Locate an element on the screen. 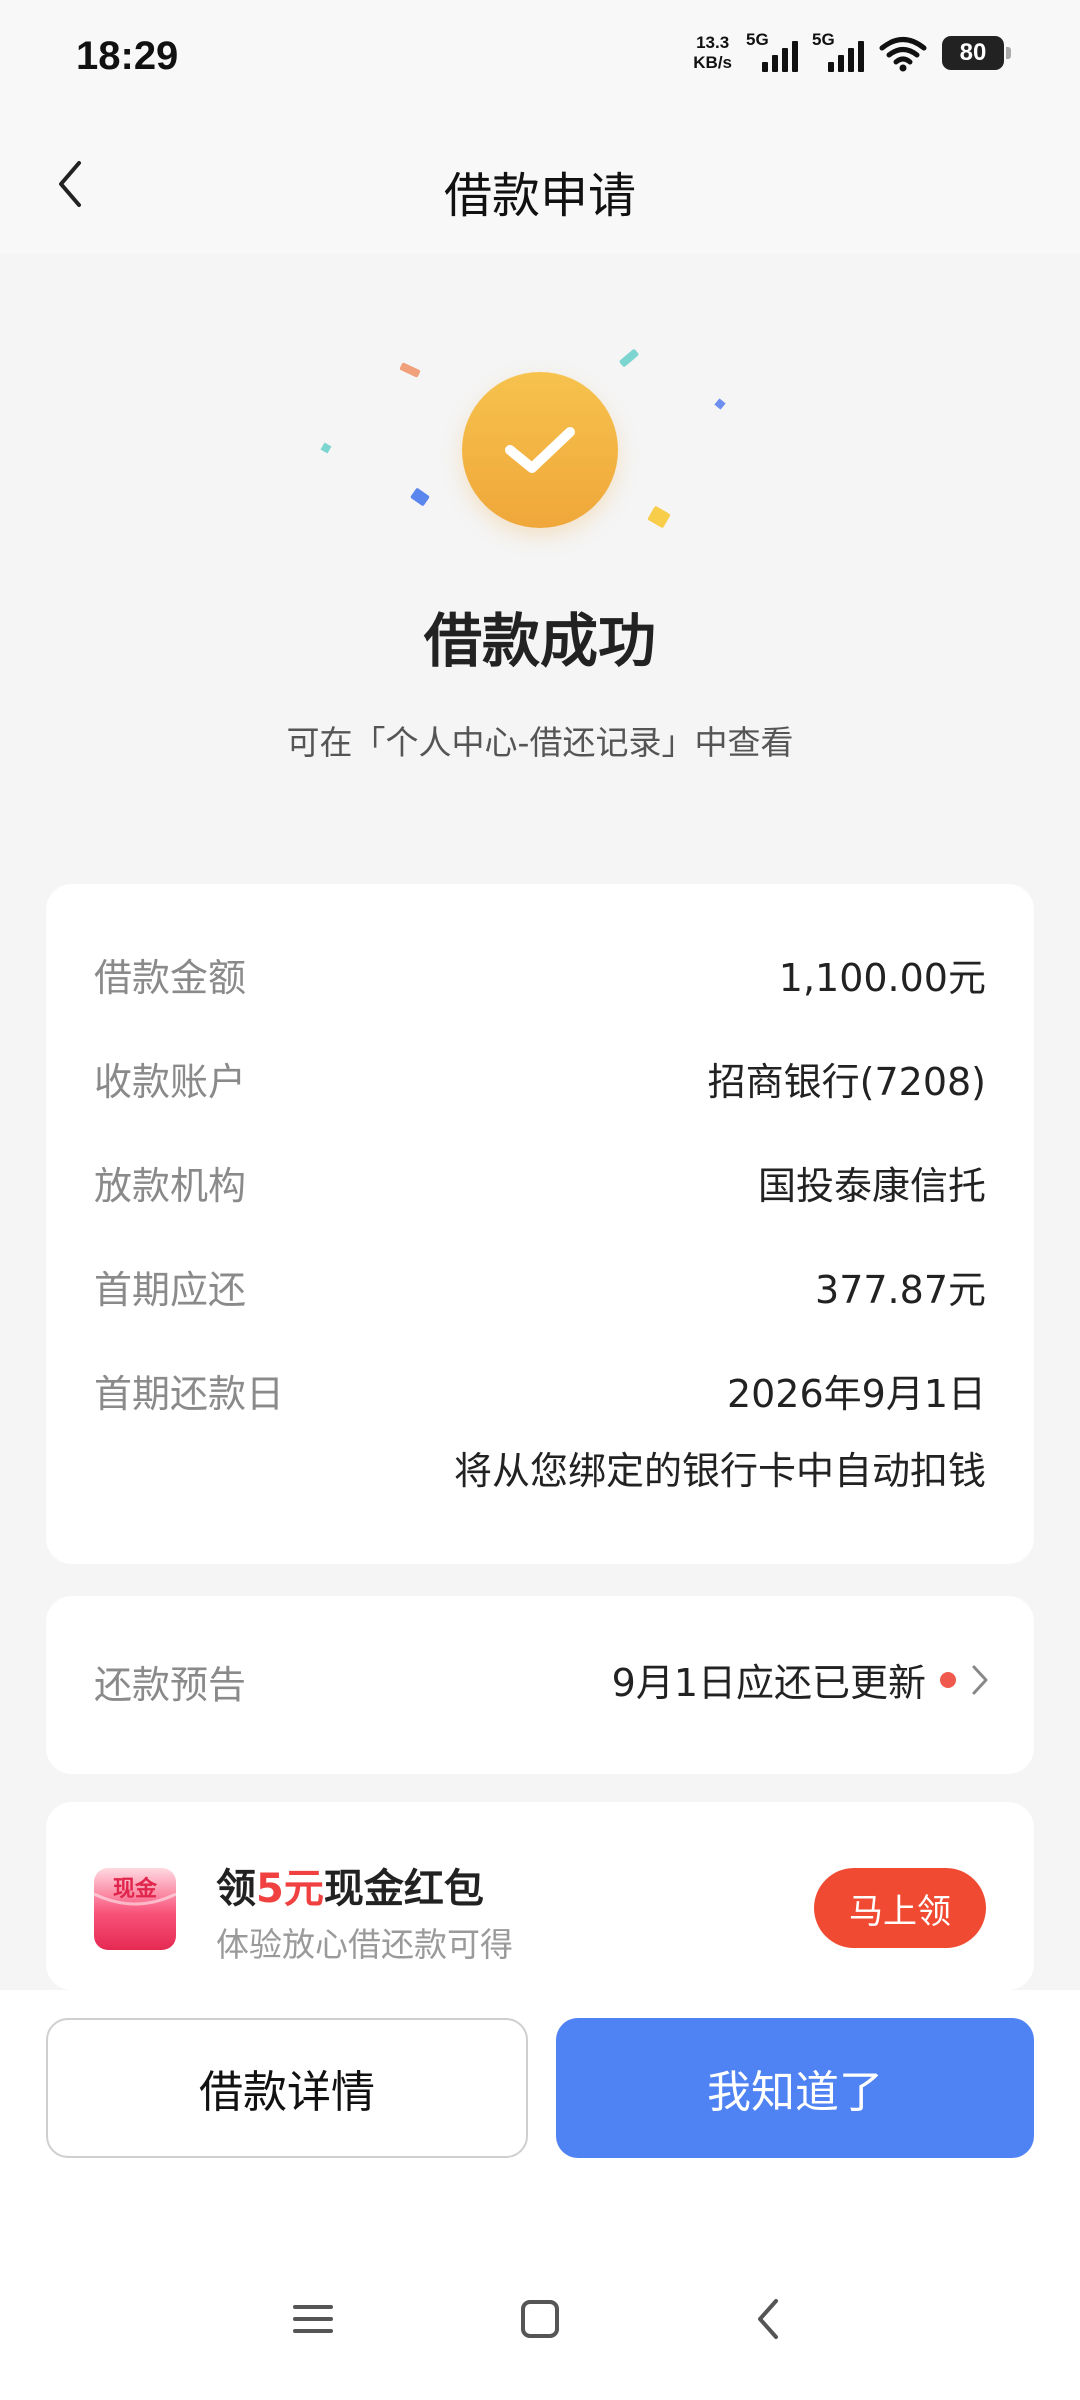 Image resolution: width=1080 pixels, height=2400 pixels. success-check-icon is located at coordinates (540, 450).